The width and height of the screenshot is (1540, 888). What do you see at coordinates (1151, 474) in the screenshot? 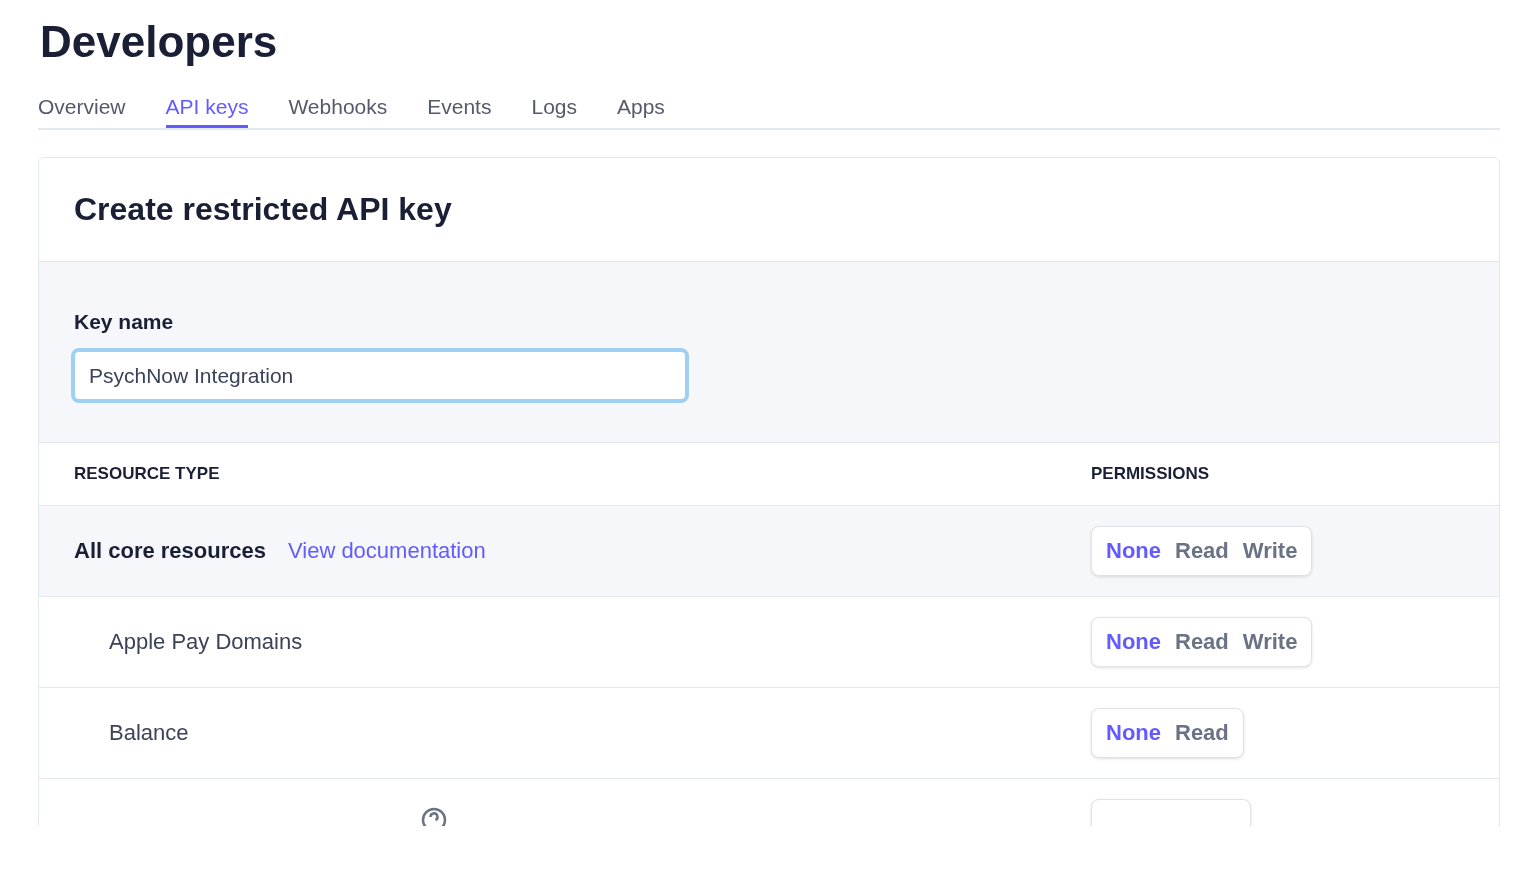
I see `column-header: PERMISSIONS` at bounding box center [1151, 474].